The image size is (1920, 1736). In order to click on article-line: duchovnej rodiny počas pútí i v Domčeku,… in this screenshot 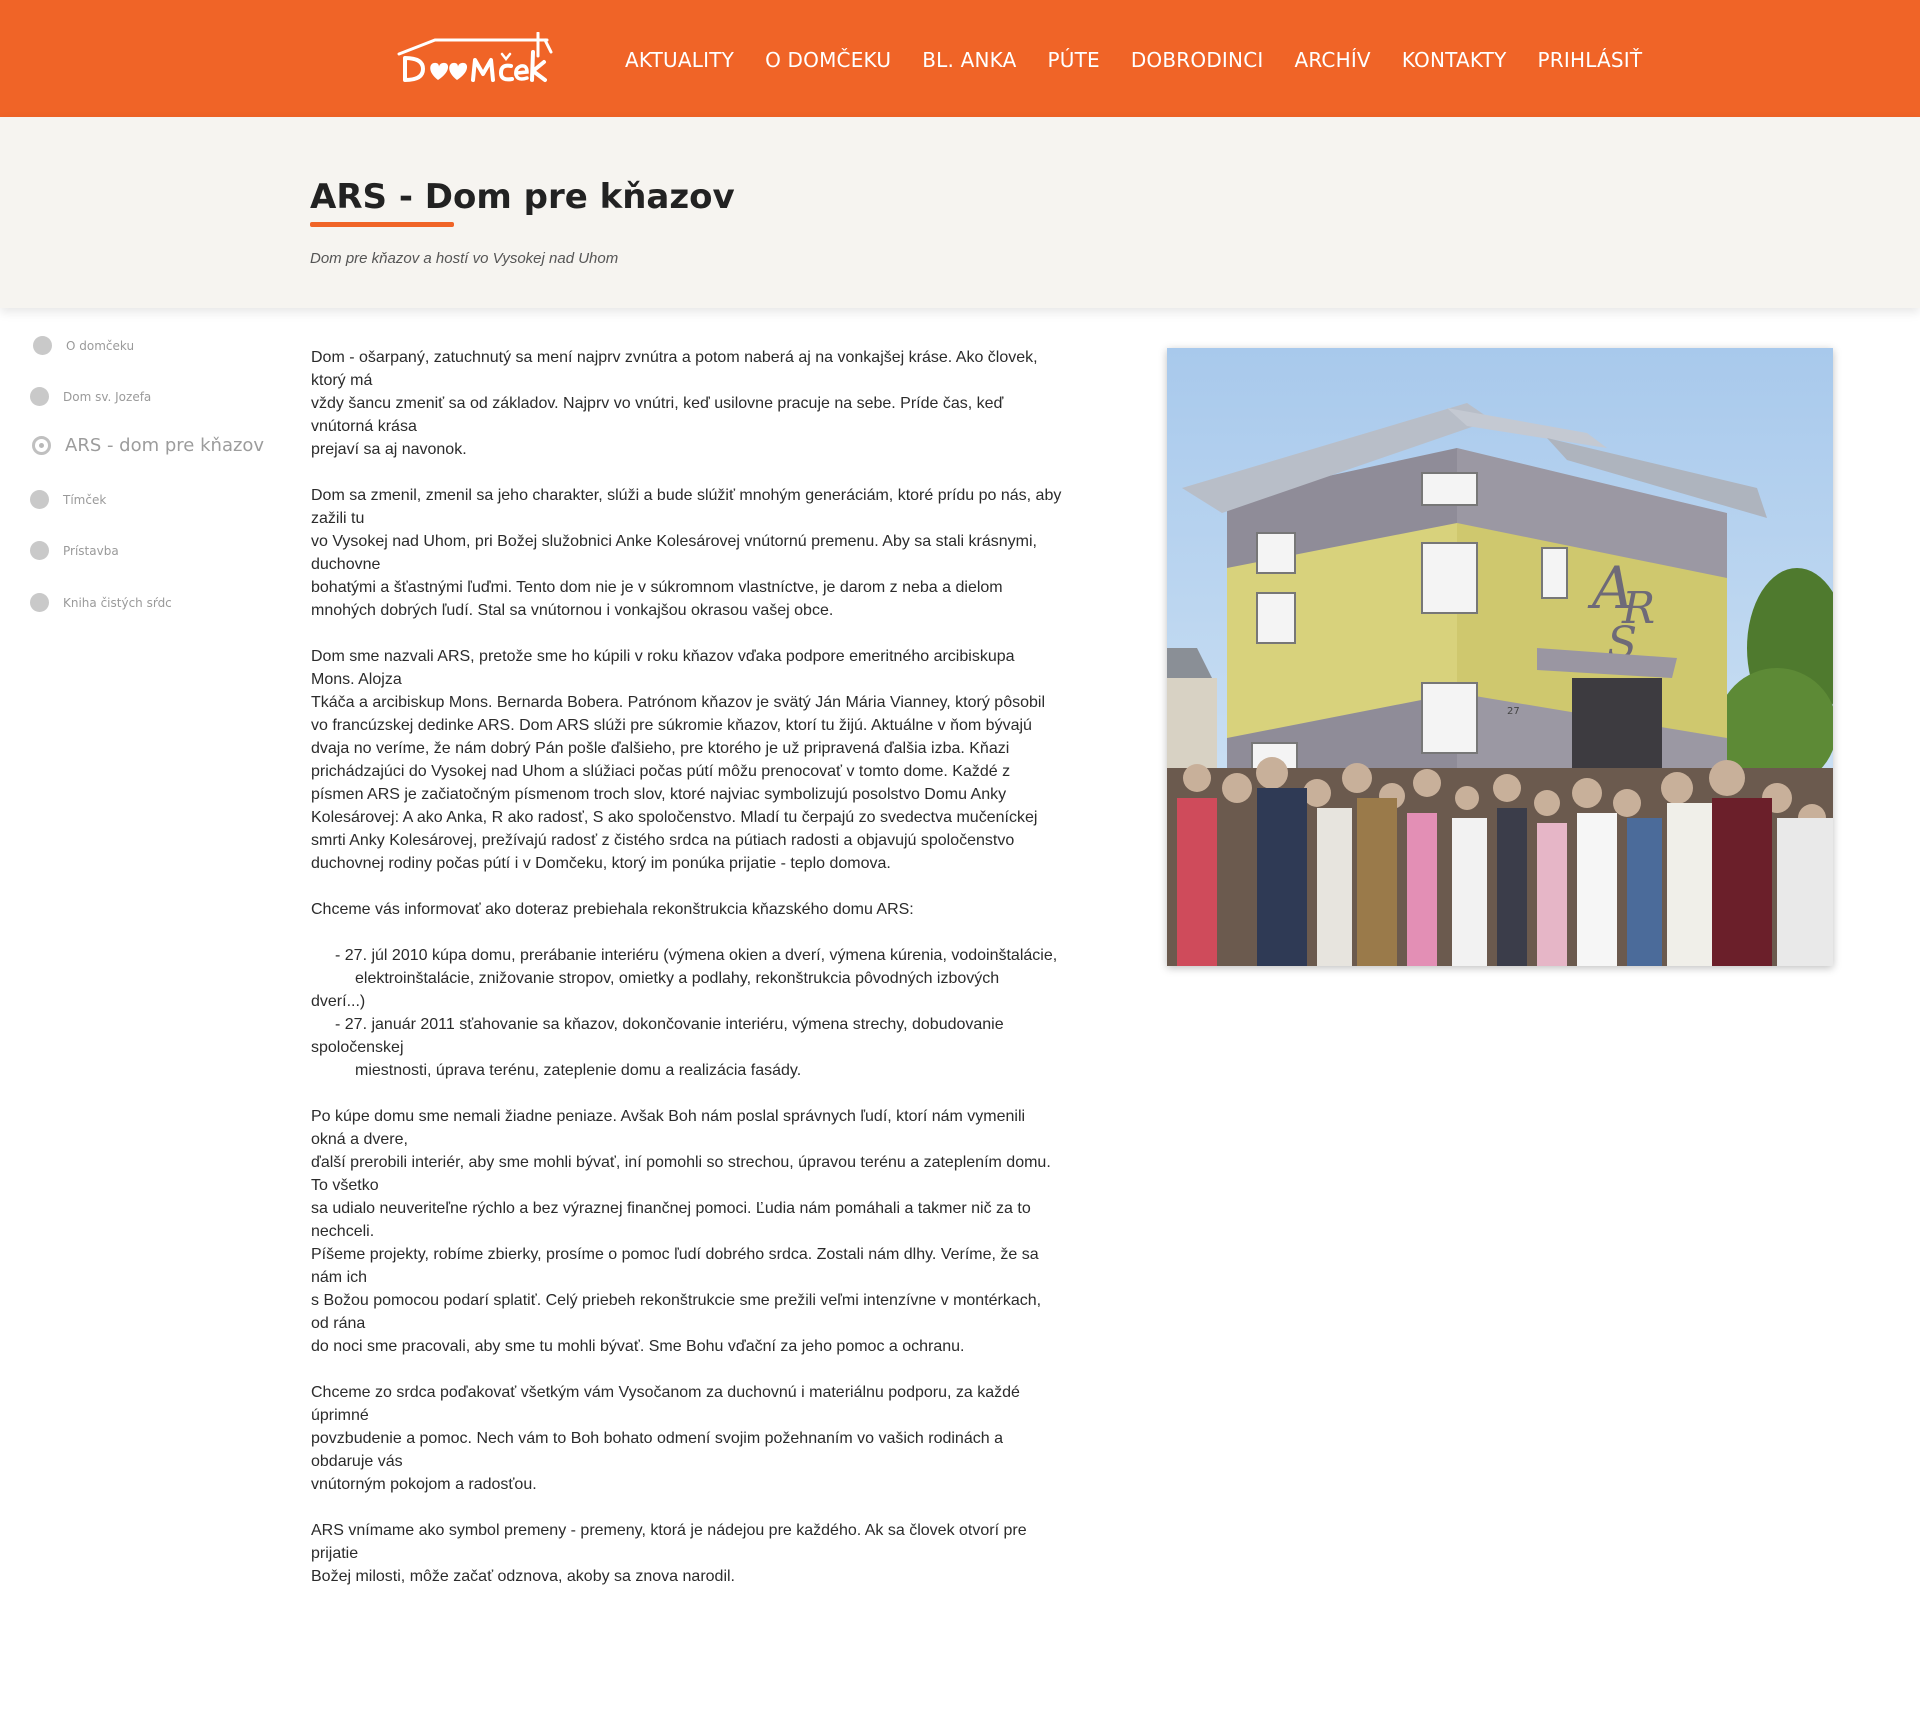, I will do `click(601, 863)`.